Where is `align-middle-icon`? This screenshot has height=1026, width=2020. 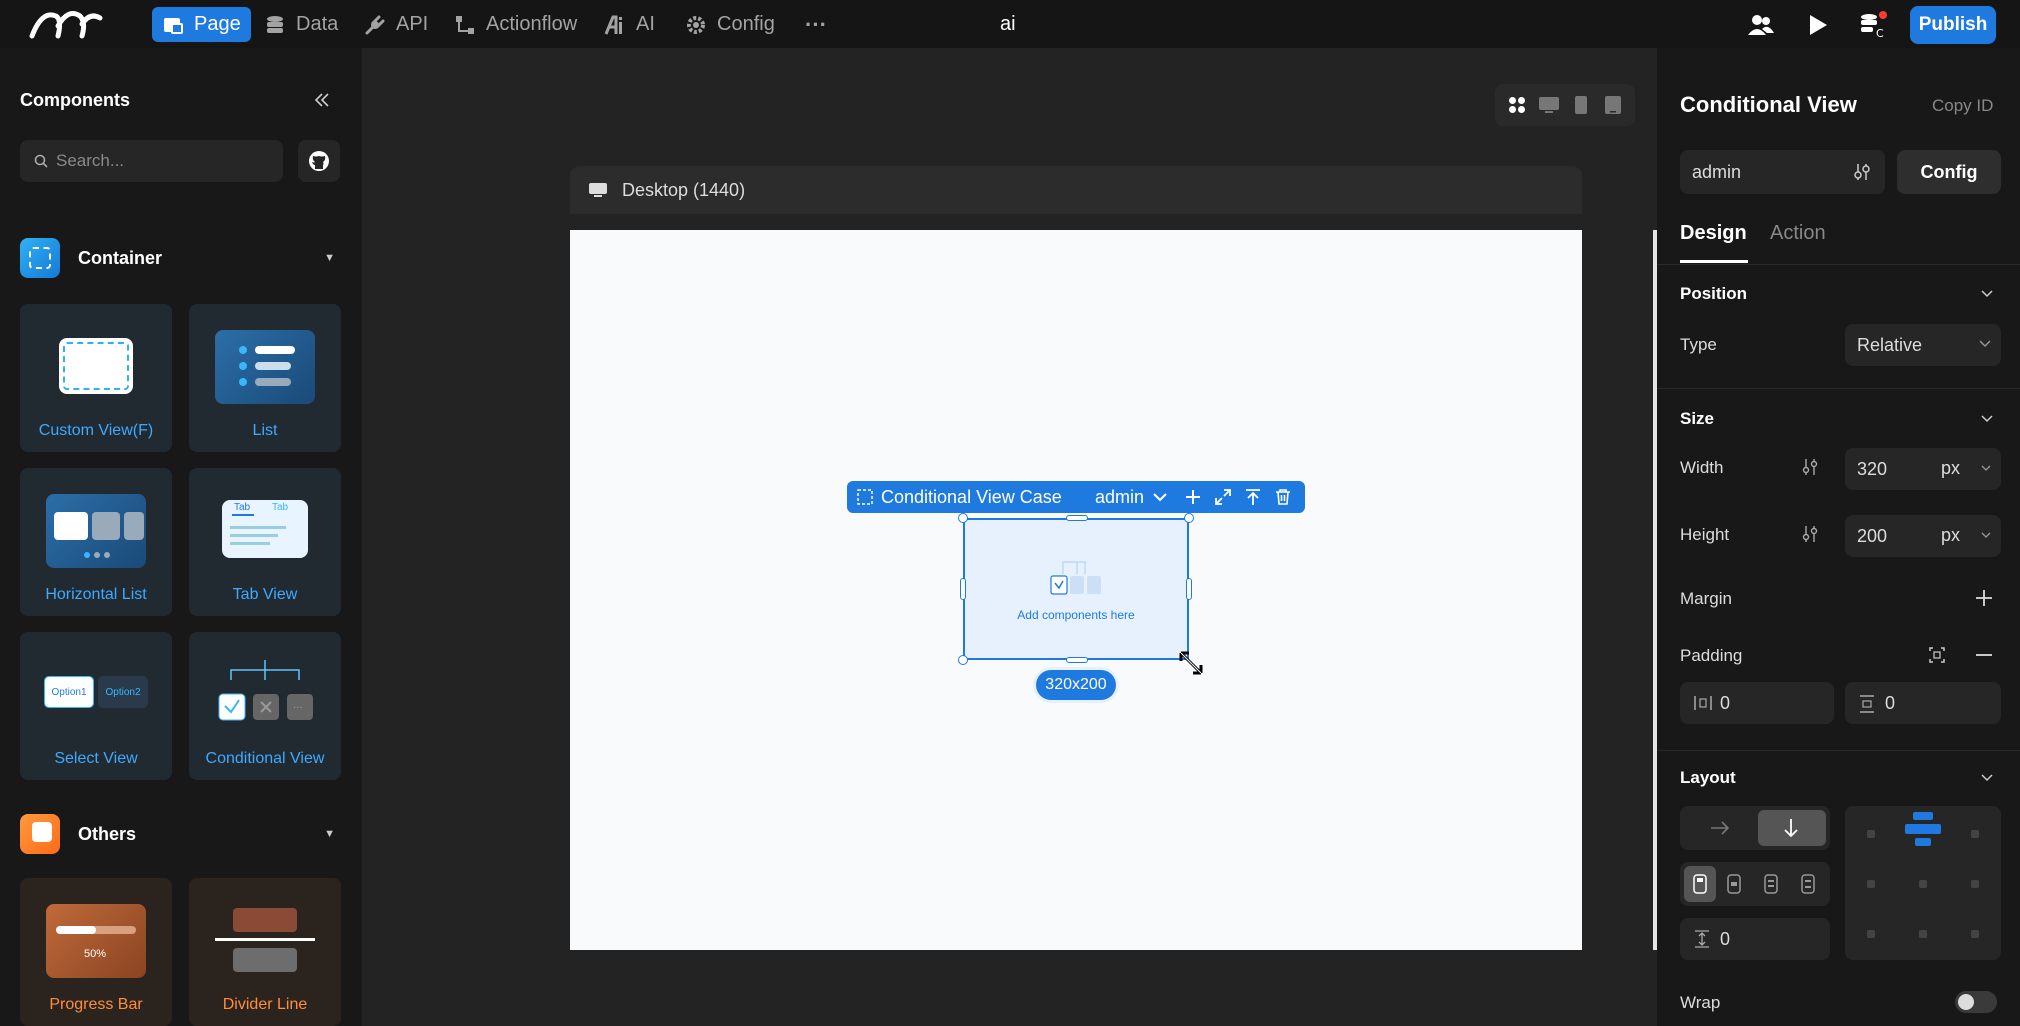 align-middle-icon is located at coordinates (1734, 884).